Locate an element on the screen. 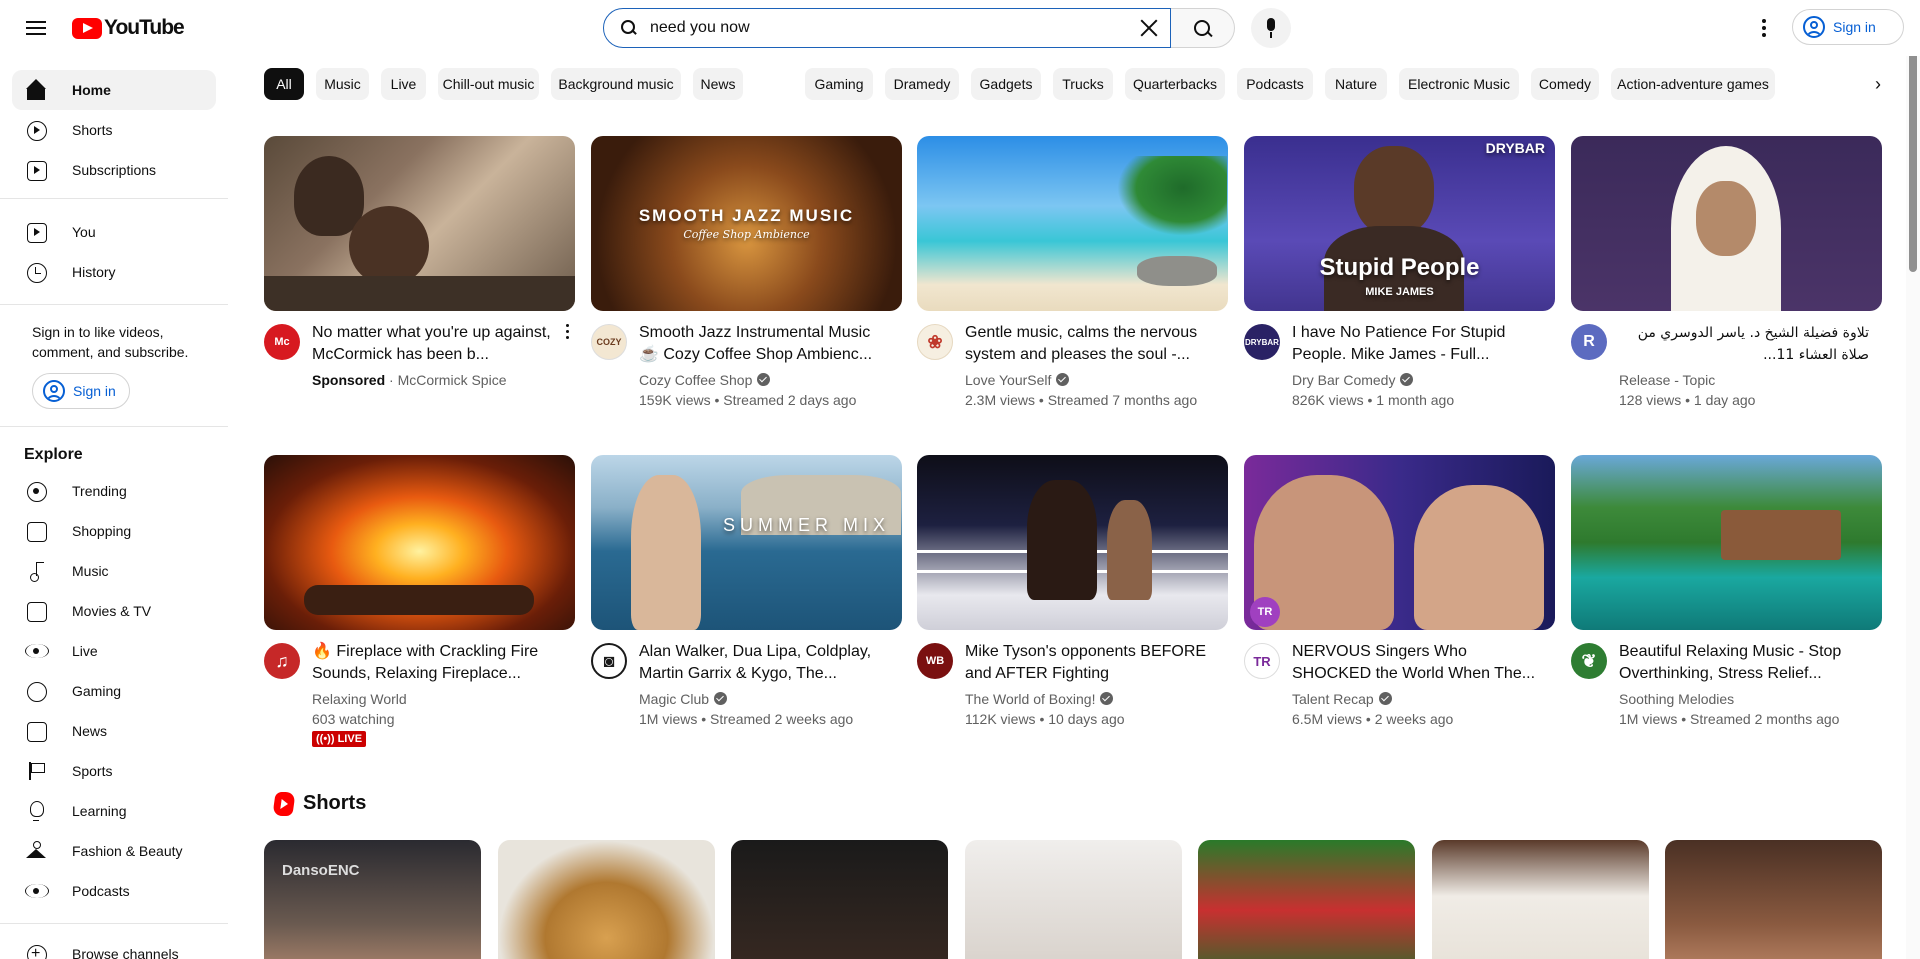 Image resolution: width=1920 pixels, height=959 pixels. chip-background-music: Background music is located at coordinates (616, 84).